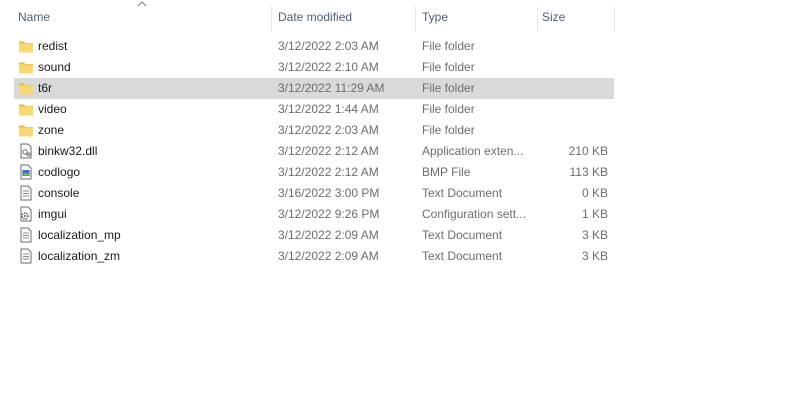  What do you see at coordinates (45, 88) in the screenshot?
I see `file-name: t6r` at bounding box center [45, 88].